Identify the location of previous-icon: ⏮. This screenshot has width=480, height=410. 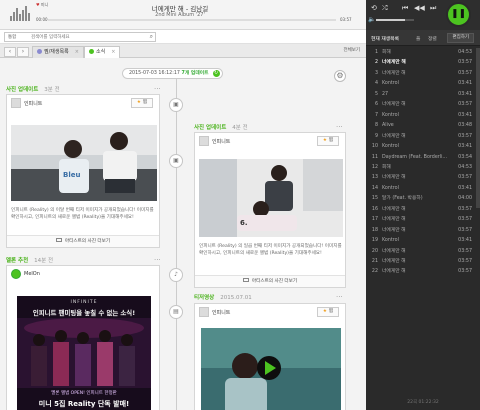
(405, 8).